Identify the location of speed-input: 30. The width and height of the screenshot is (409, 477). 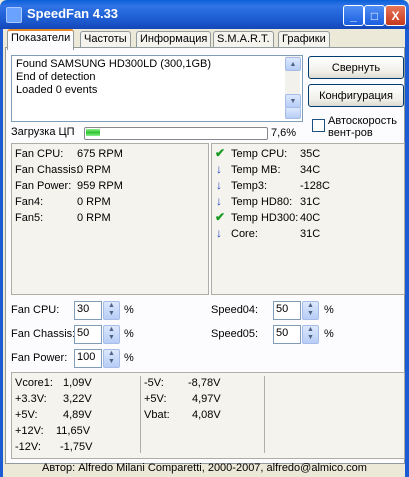
(88, 310).